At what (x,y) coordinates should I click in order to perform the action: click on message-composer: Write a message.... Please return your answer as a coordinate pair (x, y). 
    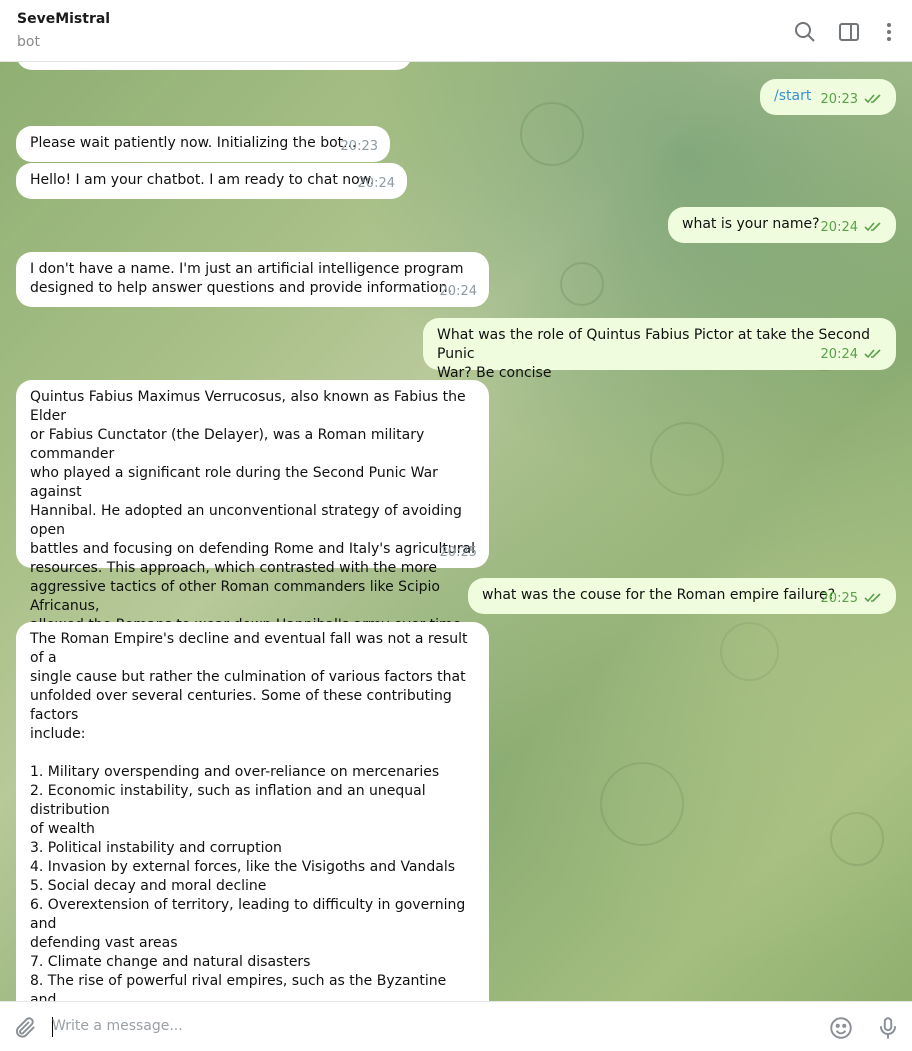
    Looking at the image, I should click on (456, 1026).